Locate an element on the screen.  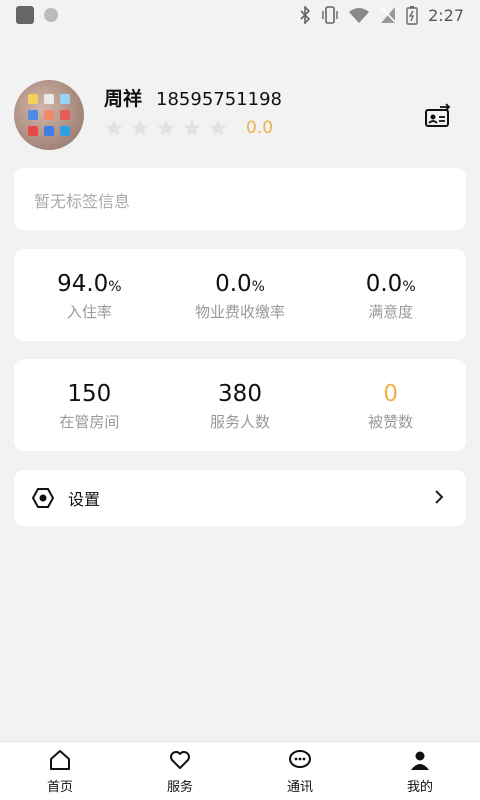
stat-value: 150 is located at coordinates (89, 394).